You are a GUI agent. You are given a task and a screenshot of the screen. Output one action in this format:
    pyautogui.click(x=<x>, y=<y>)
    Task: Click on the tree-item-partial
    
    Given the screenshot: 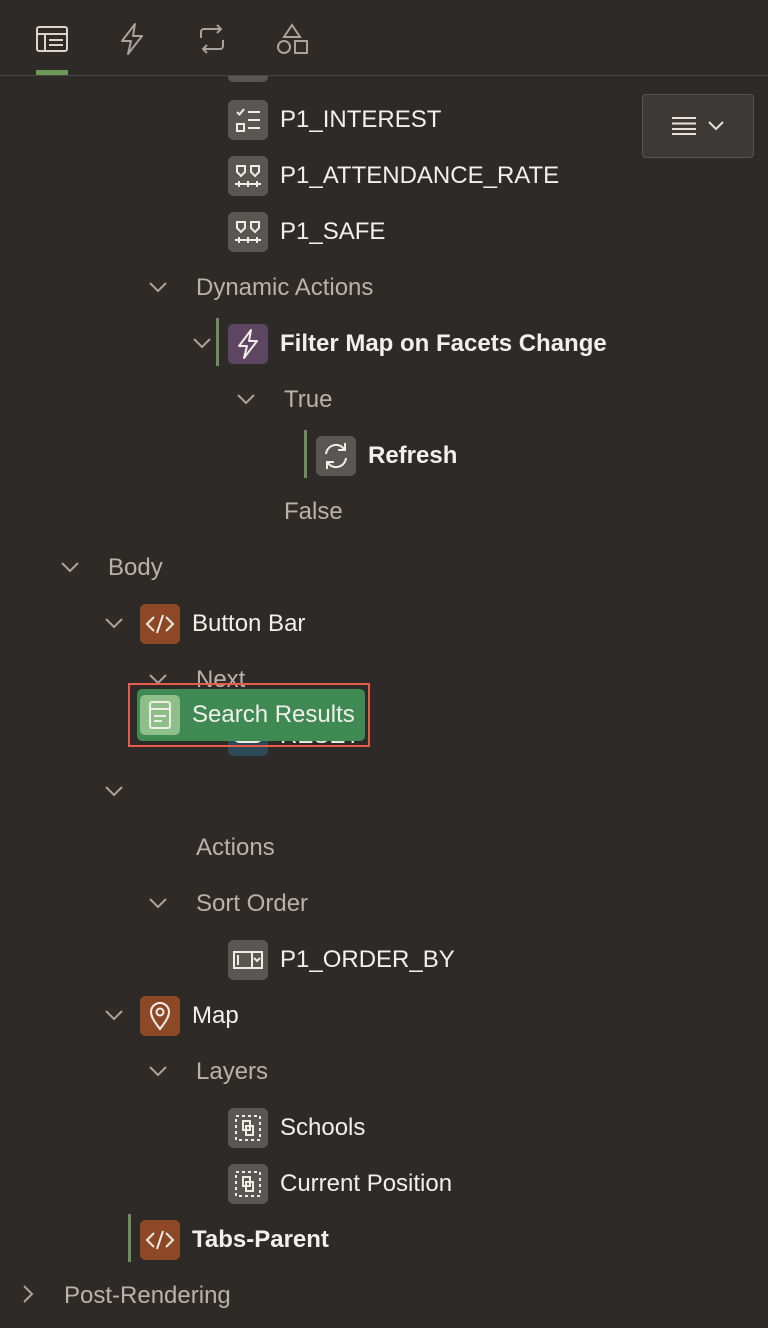 What is the action you would take?
    pyautogui.click(x=248, y=79)
    